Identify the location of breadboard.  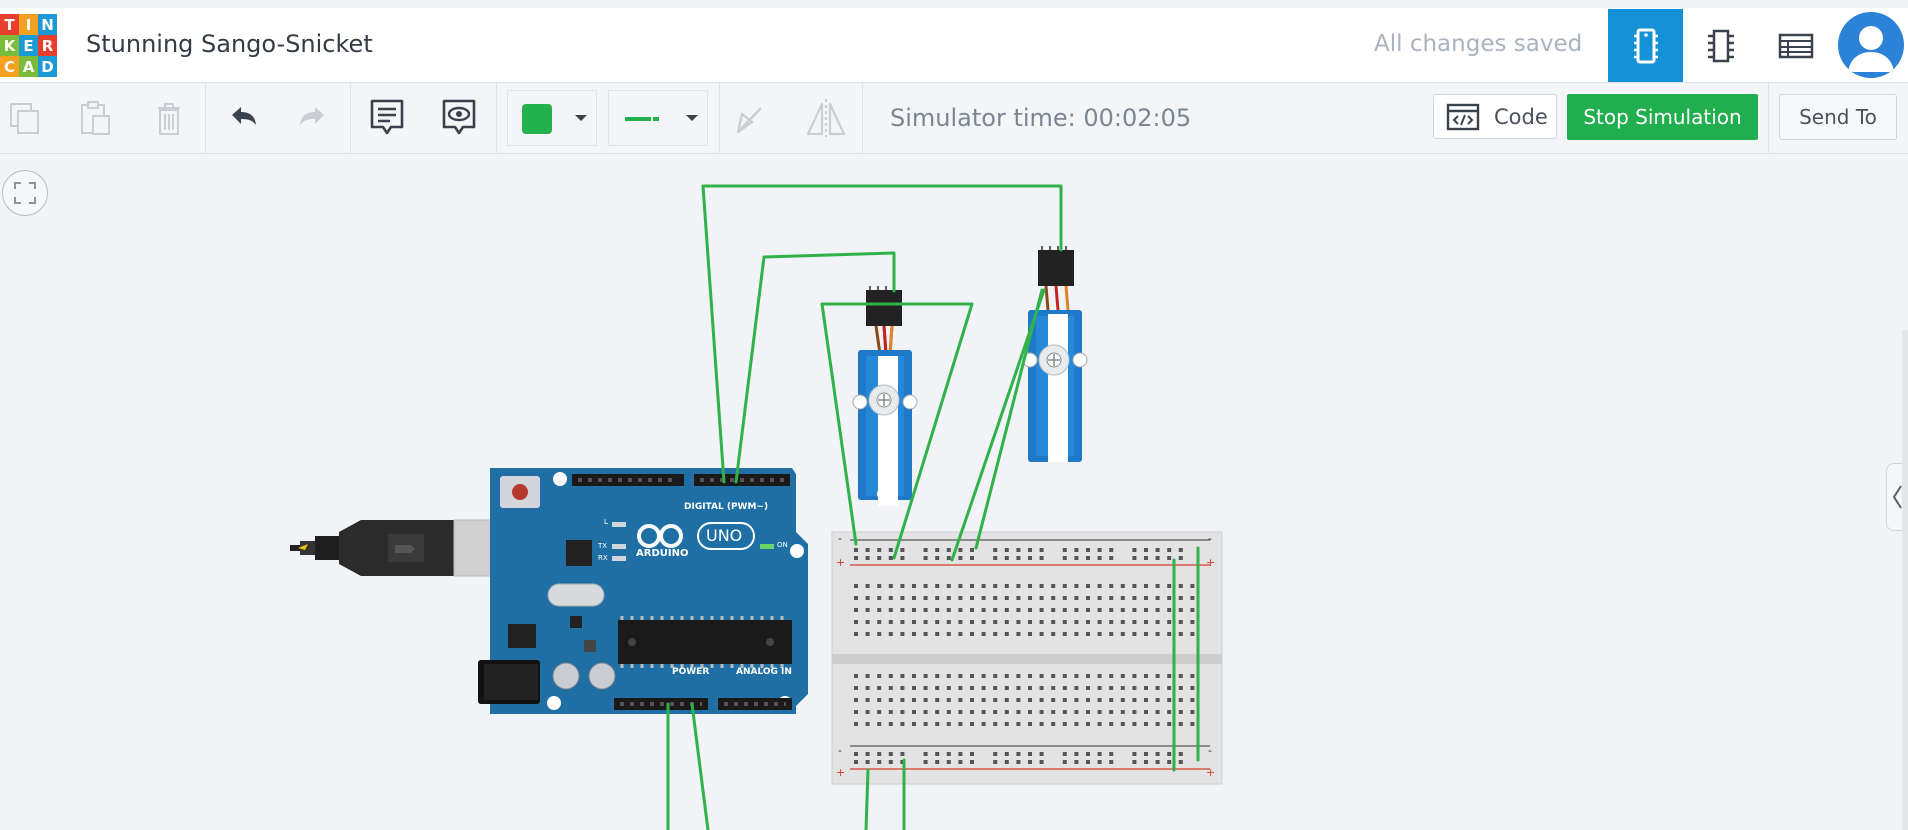
(1027, 658).